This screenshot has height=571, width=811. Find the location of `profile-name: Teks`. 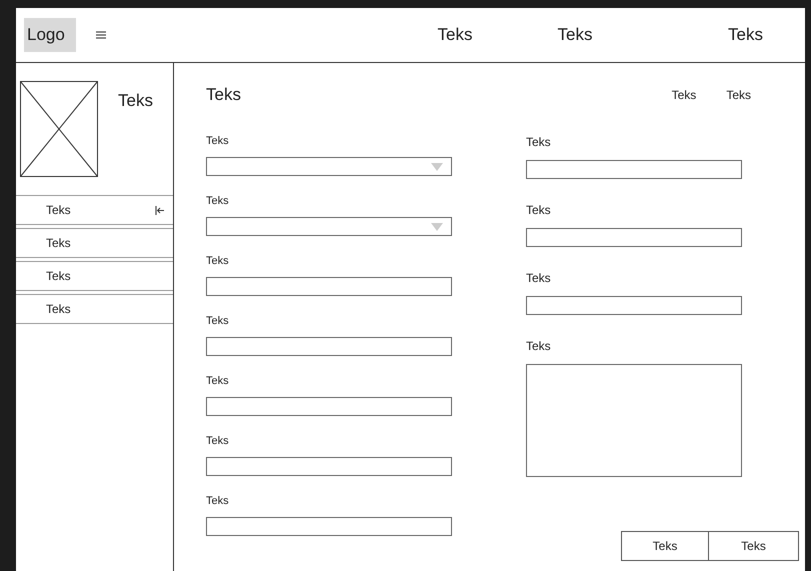

profile-name: Teks is located at coordinates (135, 101).